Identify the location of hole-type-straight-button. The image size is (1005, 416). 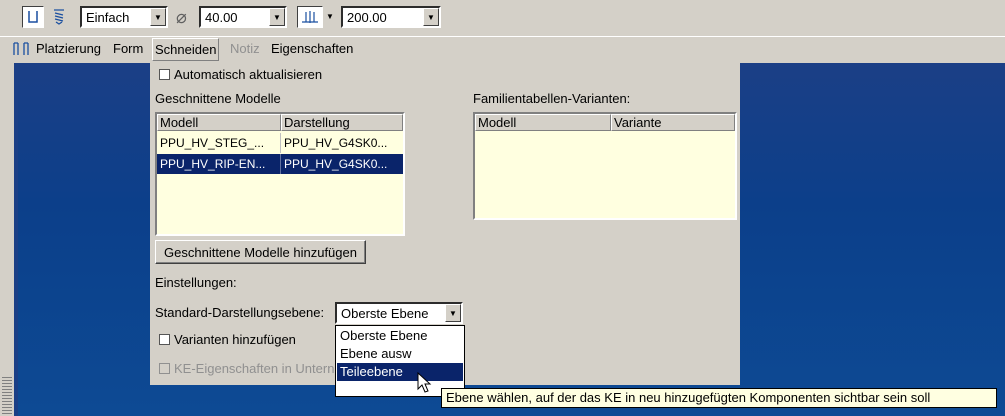
(33, 17).